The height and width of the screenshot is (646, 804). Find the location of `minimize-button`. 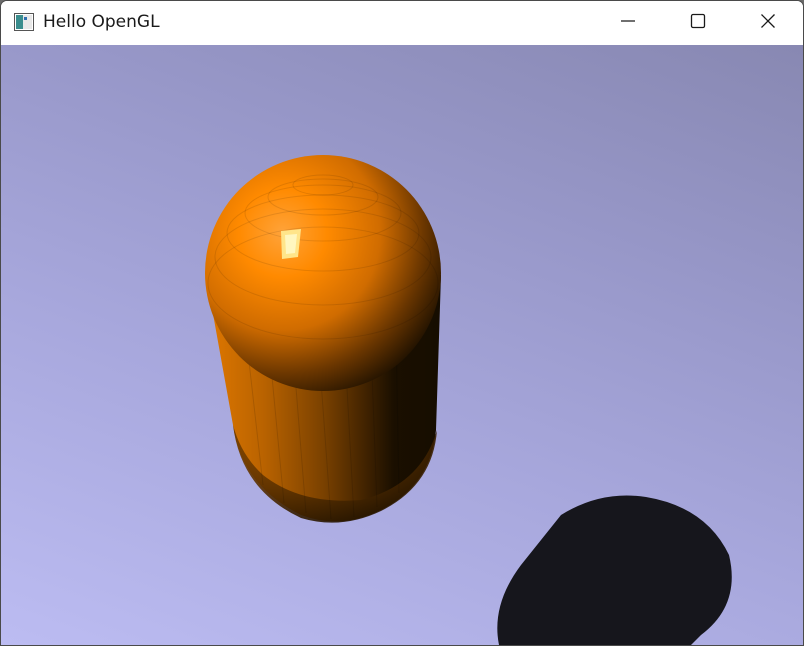

minimize-button is located at coordinates (628, 23).